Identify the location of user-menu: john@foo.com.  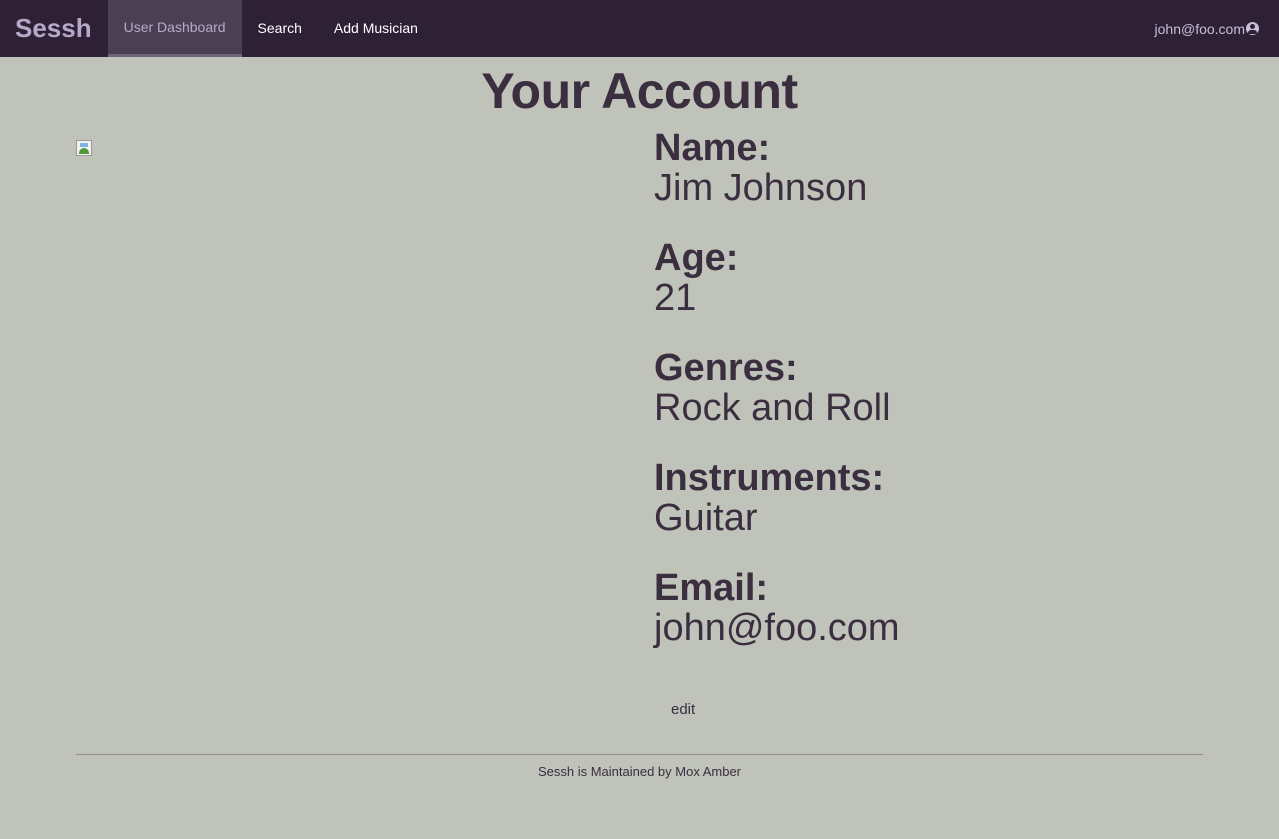
(1207, 28).